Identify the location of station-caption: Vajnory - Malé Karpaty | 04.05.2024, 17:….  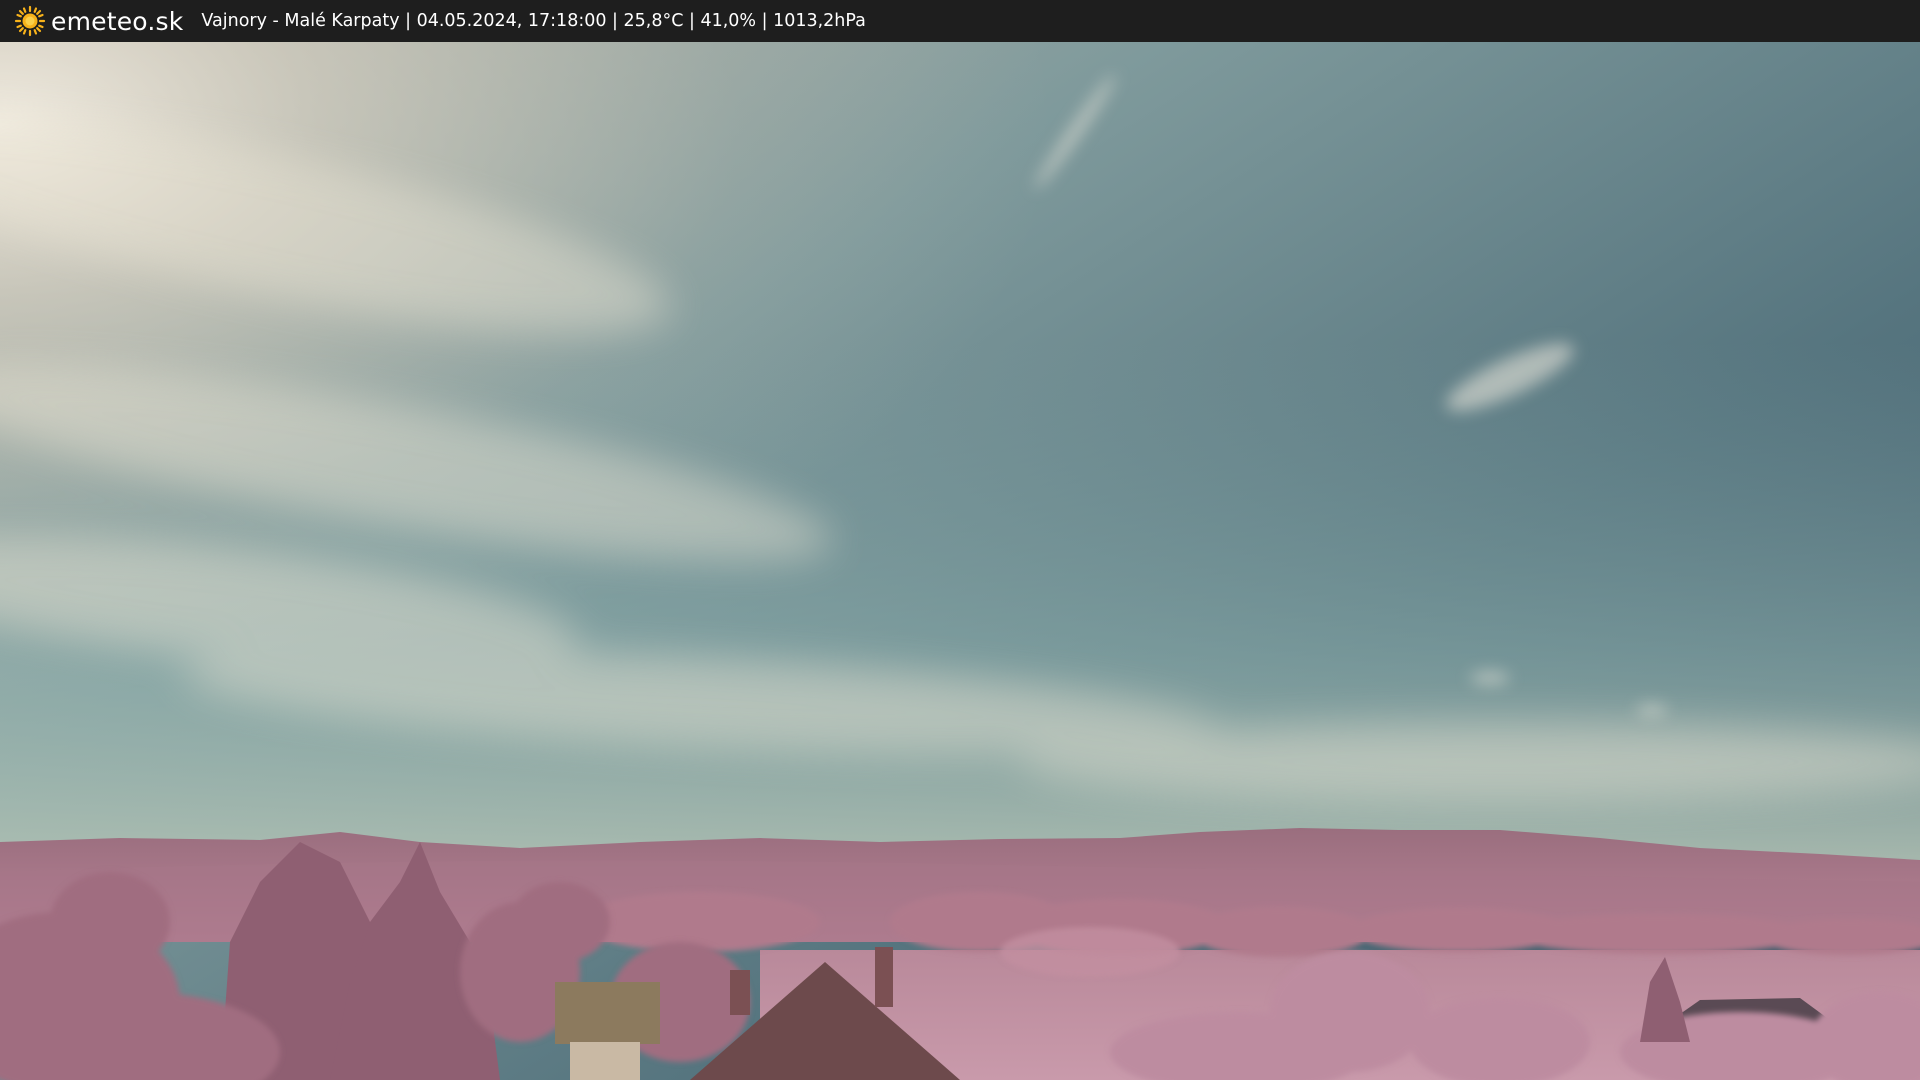
(533, 21).